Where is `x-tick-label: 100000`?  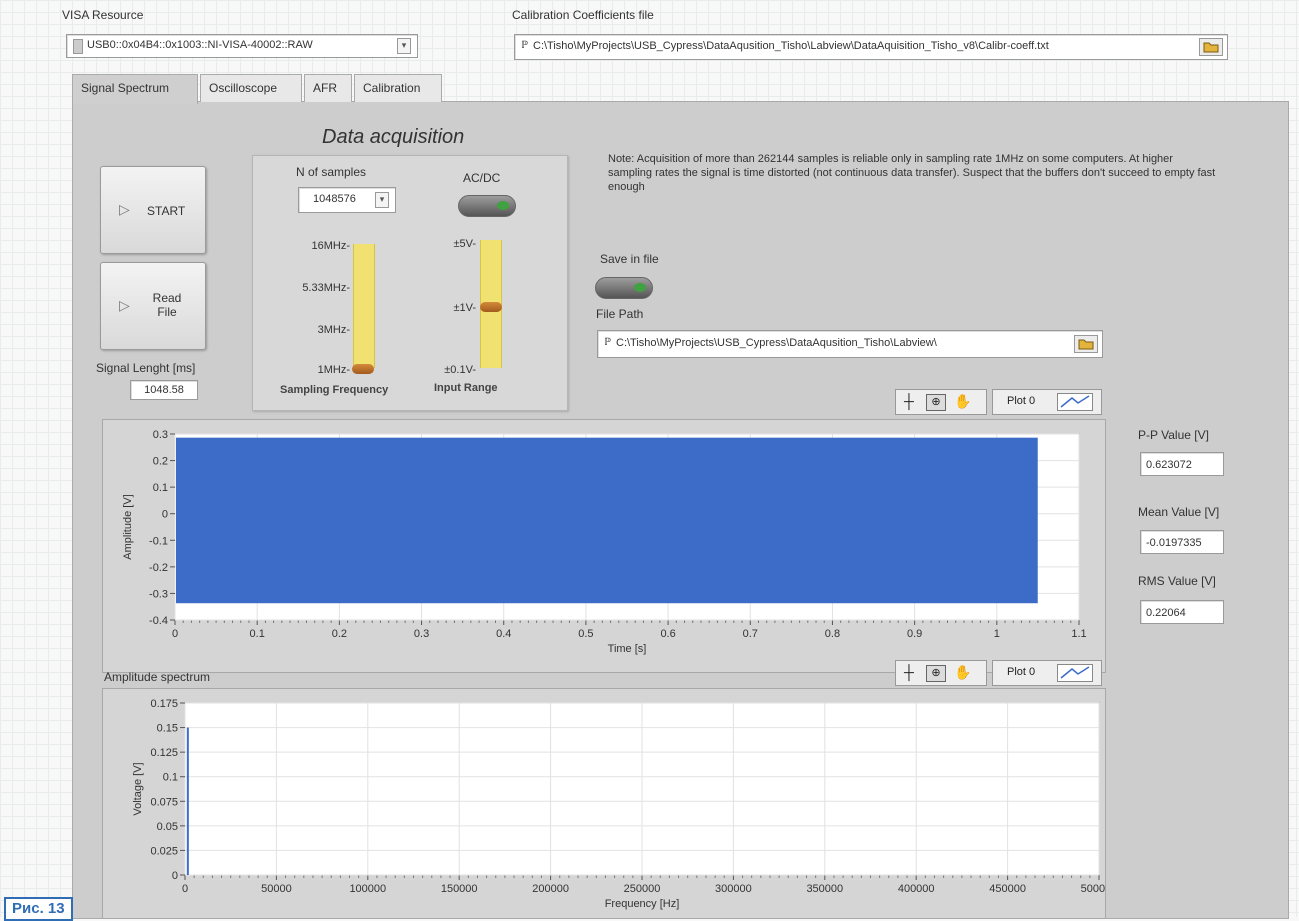
x-tick-label: 100000 is located at coordinates (367, 889).